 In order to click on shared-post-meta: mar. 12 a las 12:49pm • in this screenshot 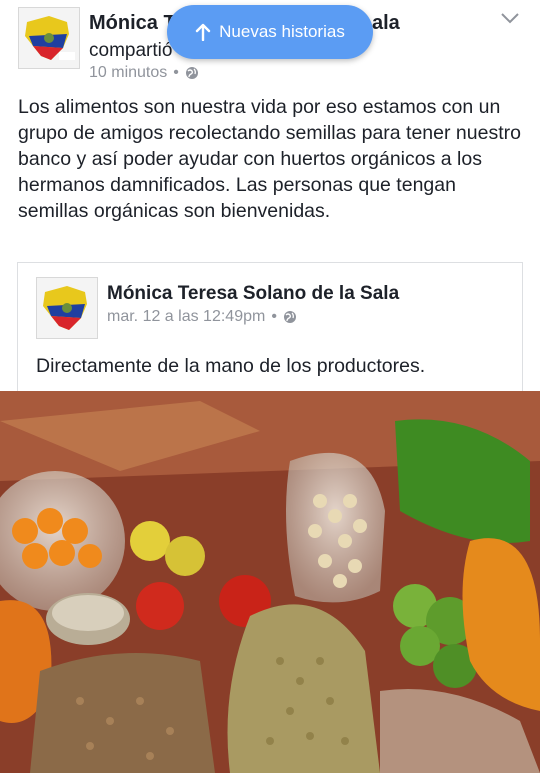, I will do `click(202, 317)`.